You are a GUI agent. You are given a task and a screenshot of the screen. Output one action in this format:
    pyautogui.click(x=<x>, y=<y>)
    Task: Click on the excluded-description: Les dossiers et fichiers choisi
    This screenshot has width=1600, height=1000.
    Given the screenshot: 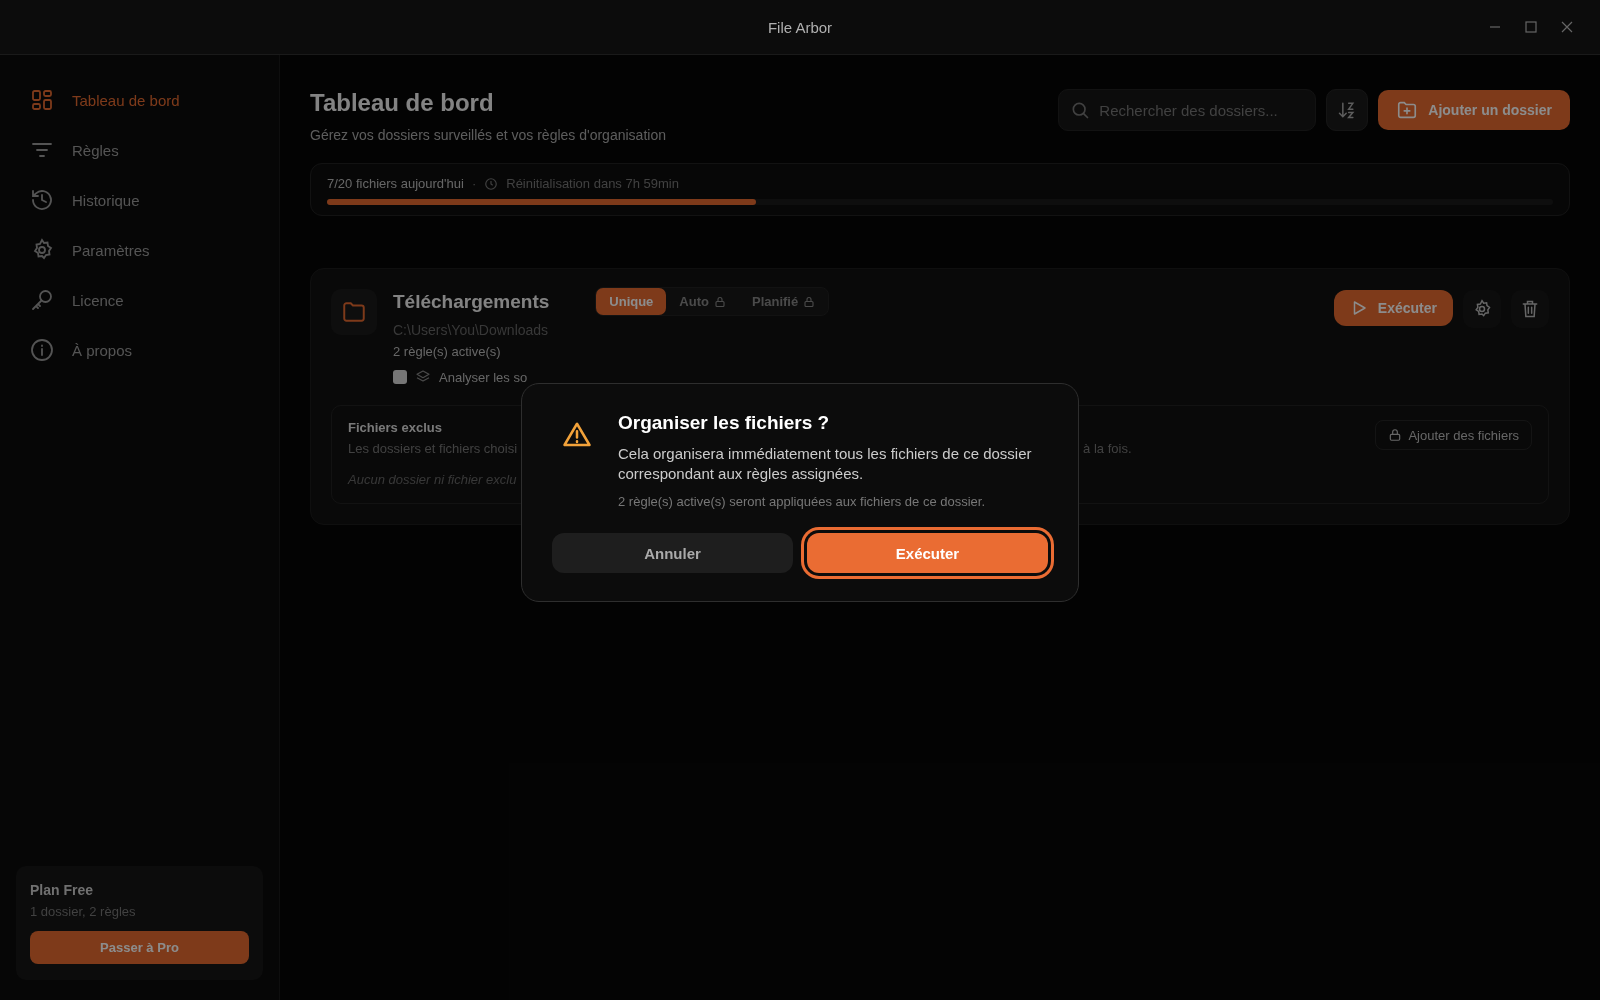 What is the action you would take?
    pyautogui.click(x=433, y=448)
    